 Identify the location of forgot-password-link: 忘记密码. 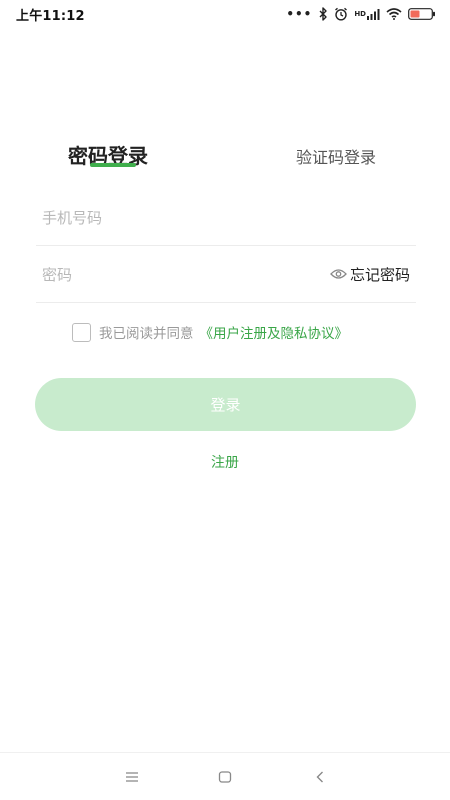
(370, 274).